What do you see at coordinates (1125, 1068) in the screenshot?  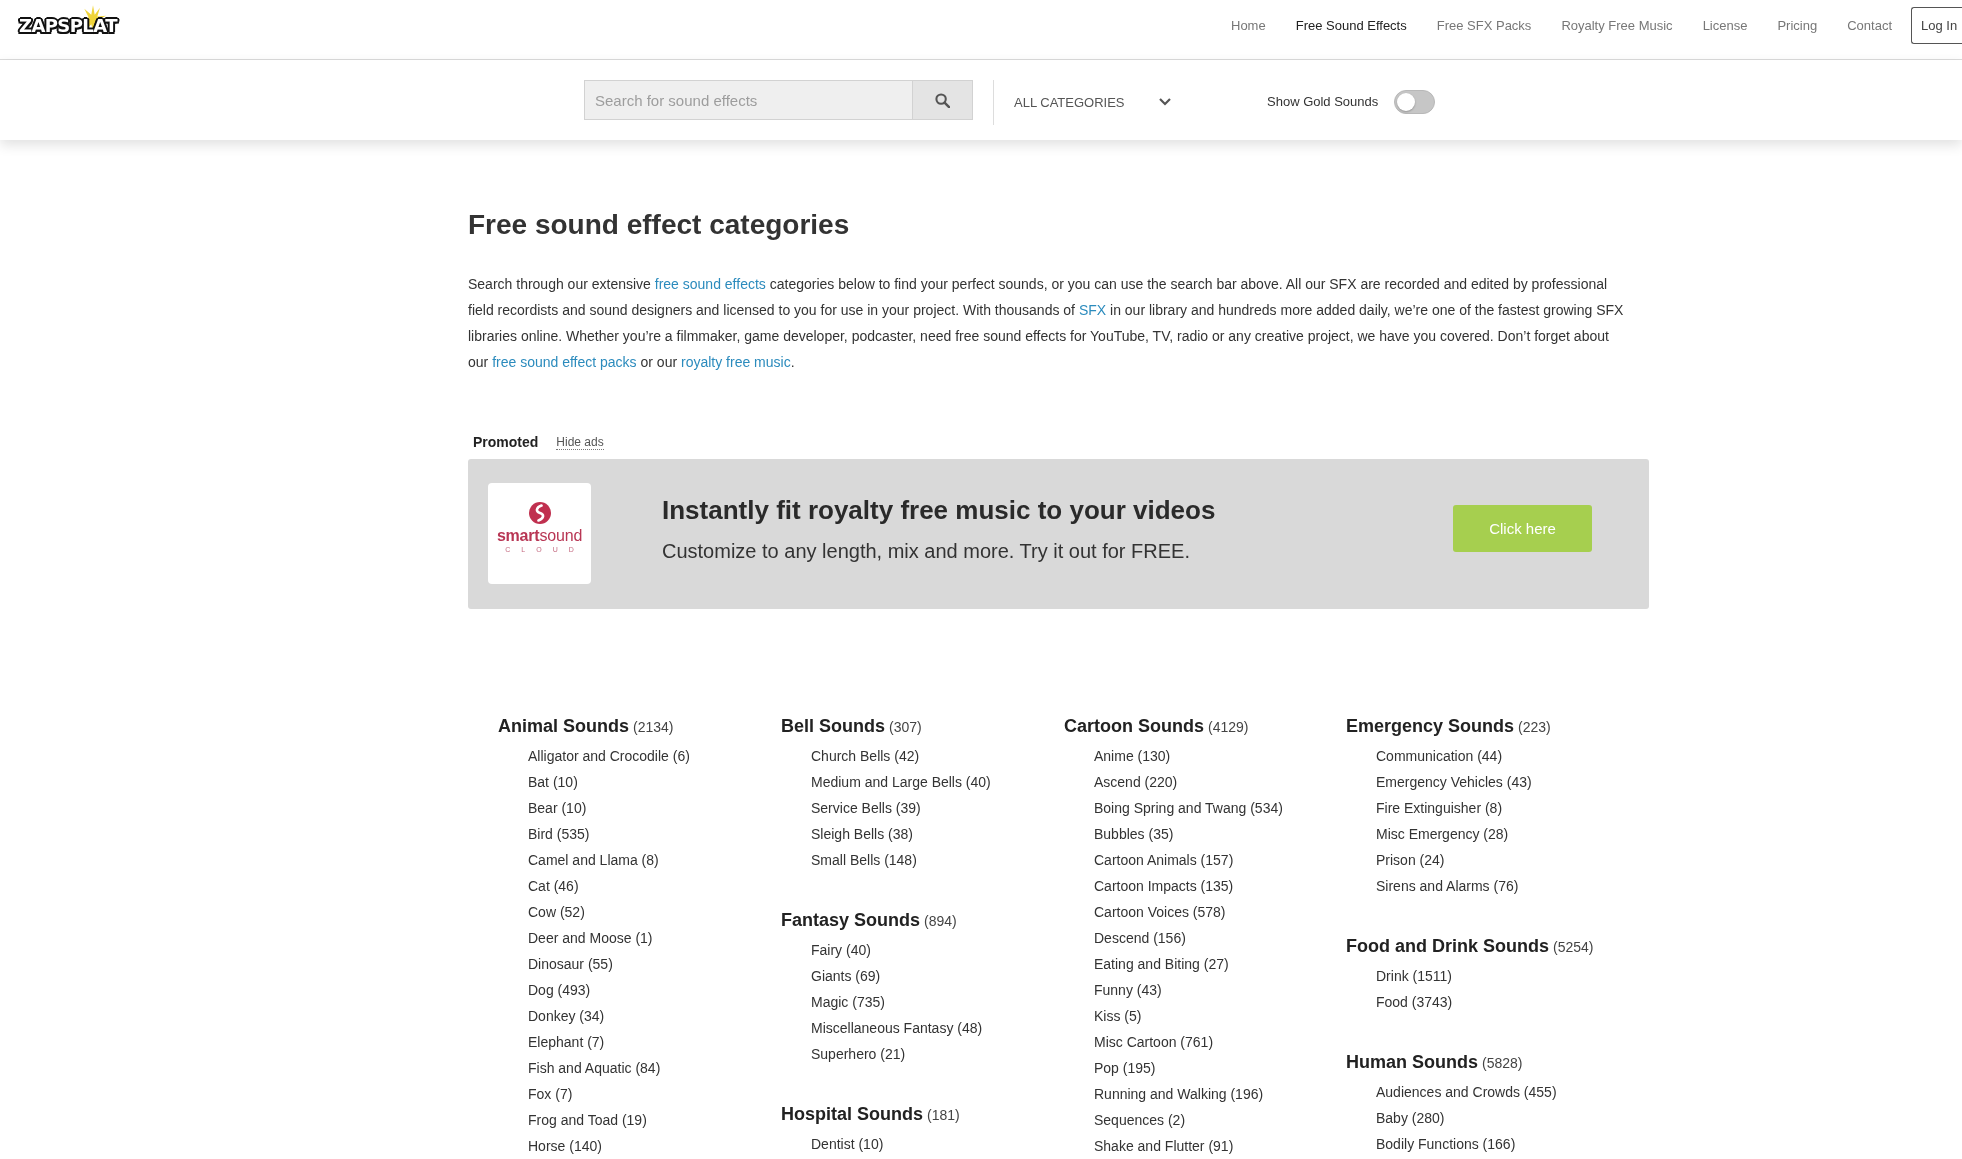 I see `subcategory-link: Pop (195)` at bounding box center [1125, 1068].